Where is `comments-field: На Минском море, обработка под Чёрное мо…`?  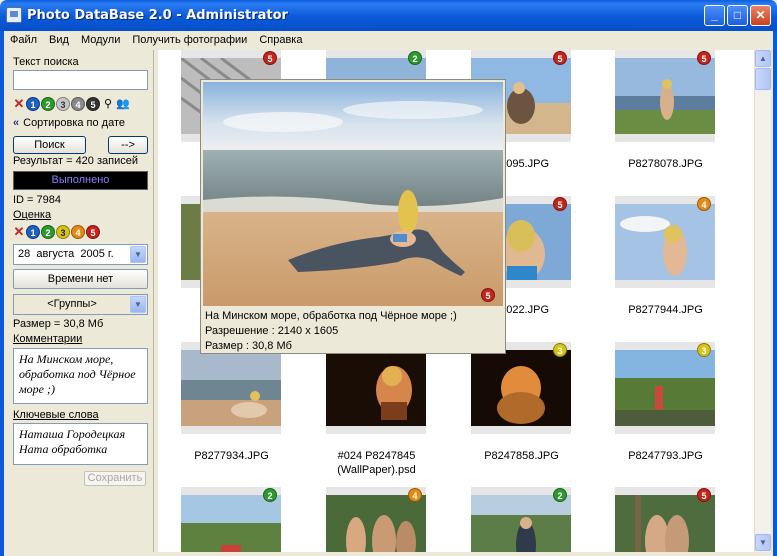
comments-field: На Минском море, обработка под Чёрное мо… is located at coordinates (80, 376).